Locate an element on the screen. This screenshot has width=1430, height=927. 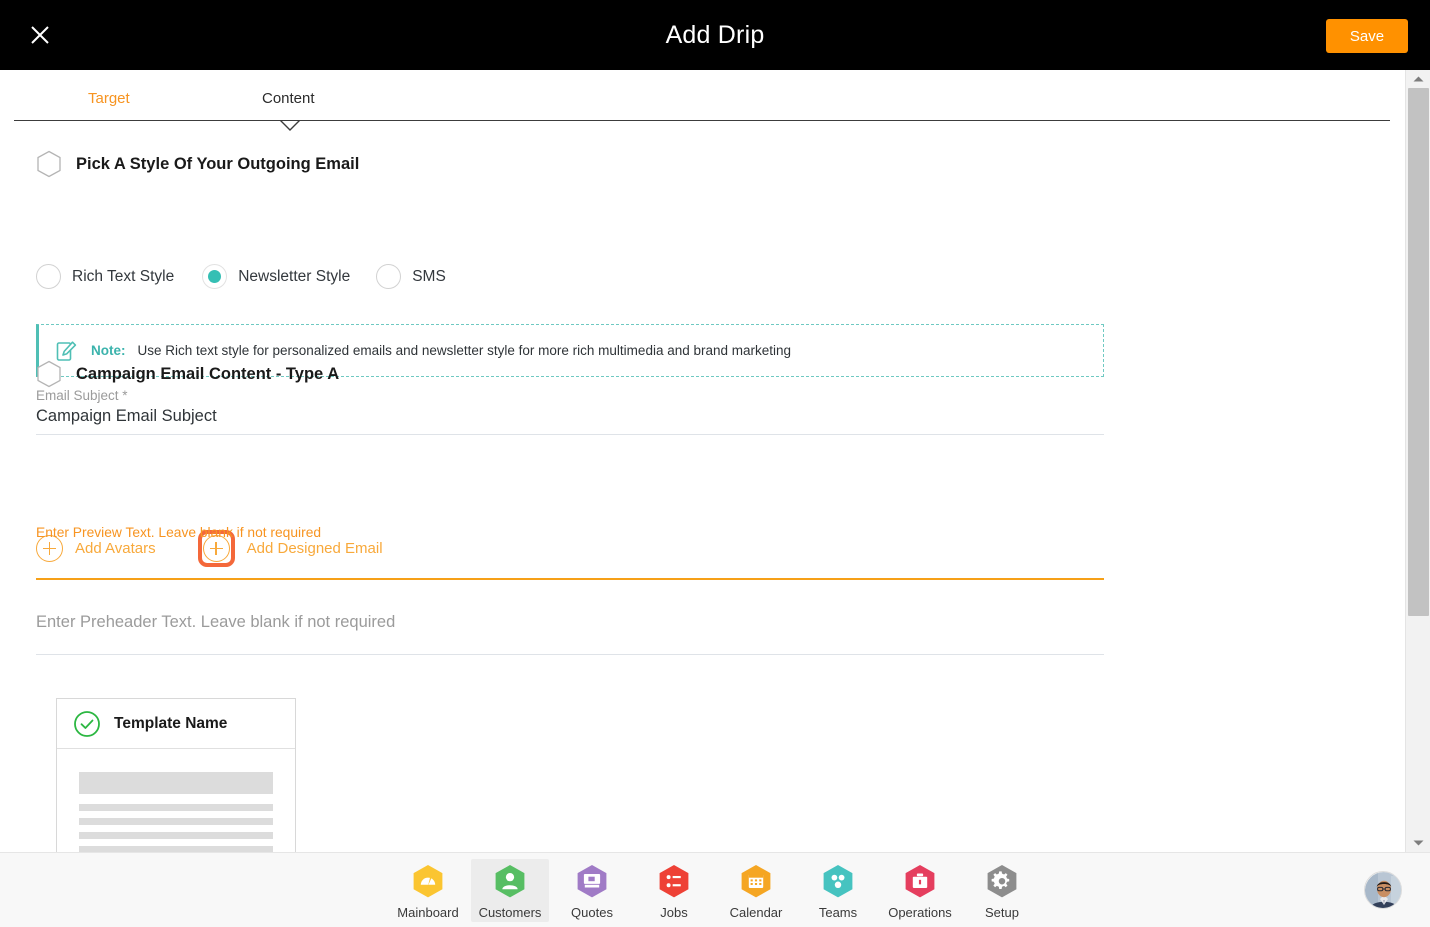
nav-label-quotes: Quotes is located at coordinates (592, 912).